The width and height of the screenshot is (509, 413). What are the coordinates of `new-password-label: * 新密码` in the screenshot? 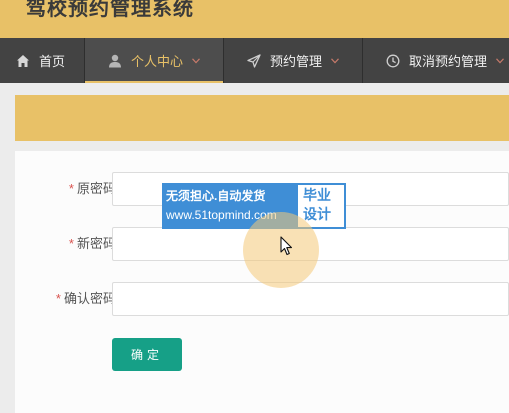 It's located at (92, 243).